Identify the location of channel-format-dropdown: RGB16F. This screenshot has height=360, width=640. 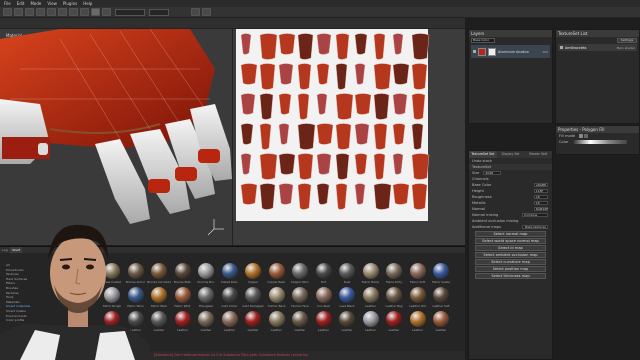
(541, 209).